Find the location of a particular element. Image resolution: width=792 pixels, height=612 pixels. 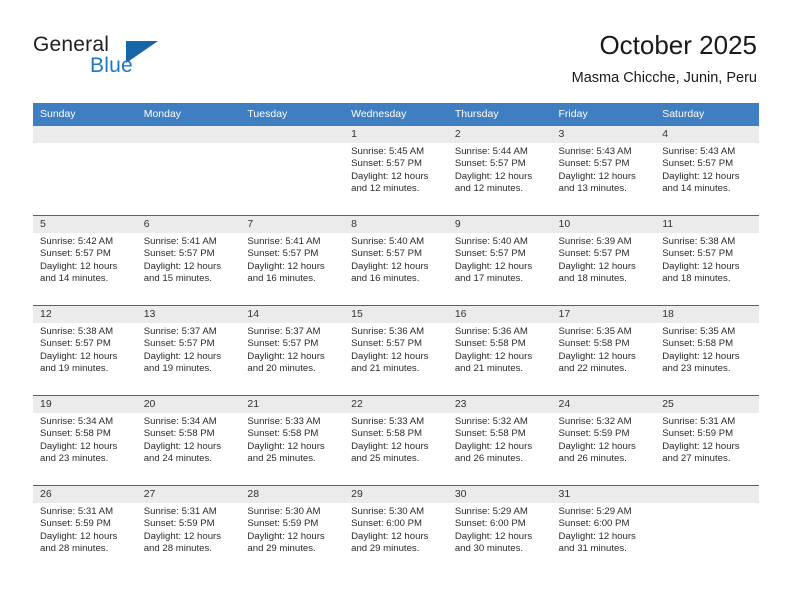

day-number: 24 is located at coordinates (603, 404).